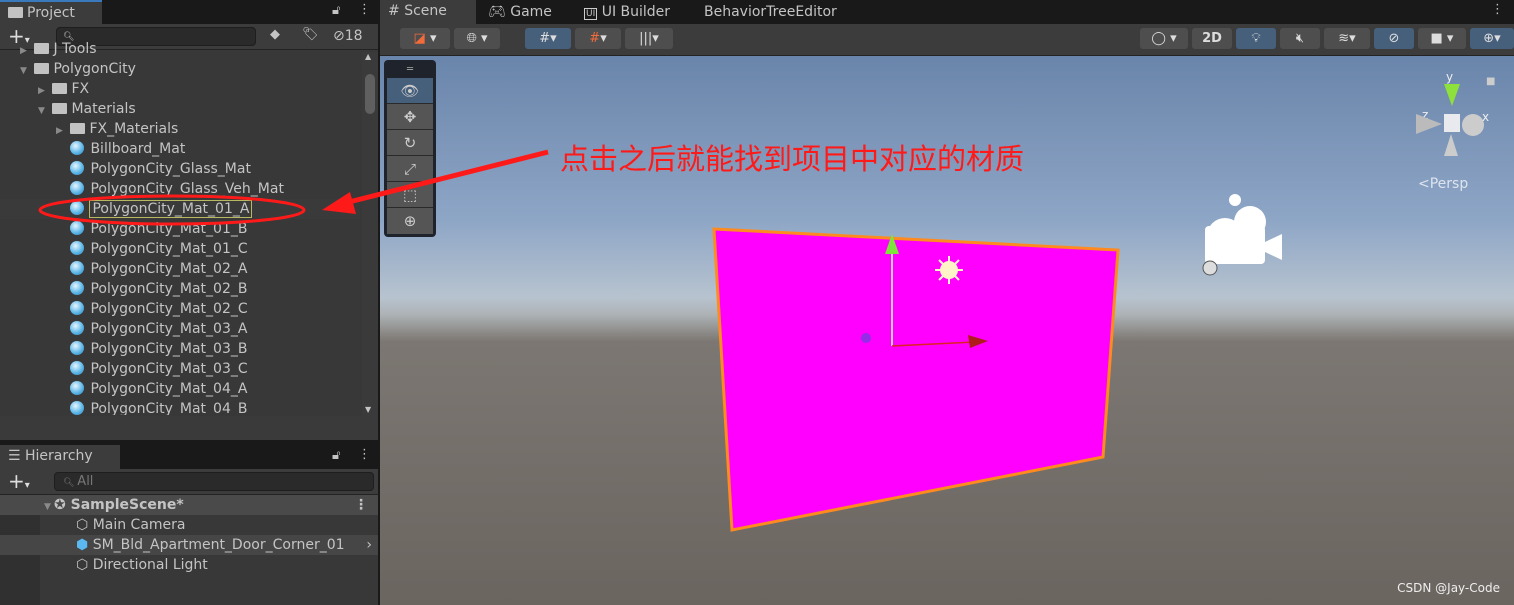 This screenshot has height=605, width=1514. I want to click on material-item: PolygonCity_Mat_04_B, so click(180, 407).